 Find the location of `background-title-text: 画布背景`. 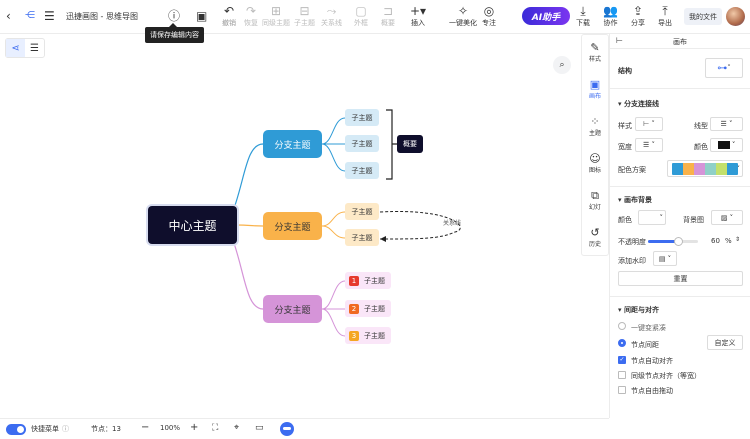

background-title-text: 画布背景 is located at coordinates (637, 200).